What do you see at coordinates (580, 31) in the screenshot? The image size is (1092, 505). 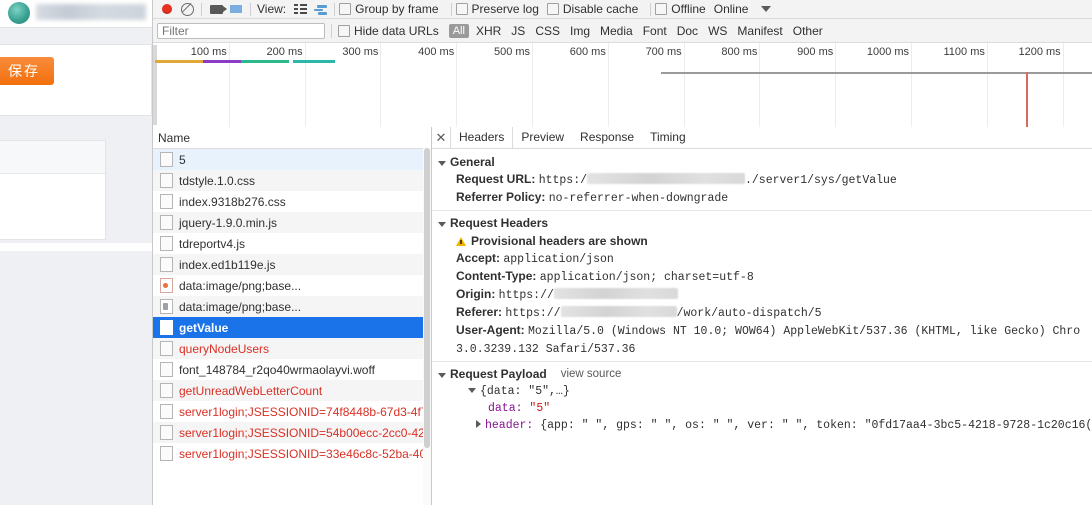 I see `filter-type-img: Img` at bounding box center [580, 31].